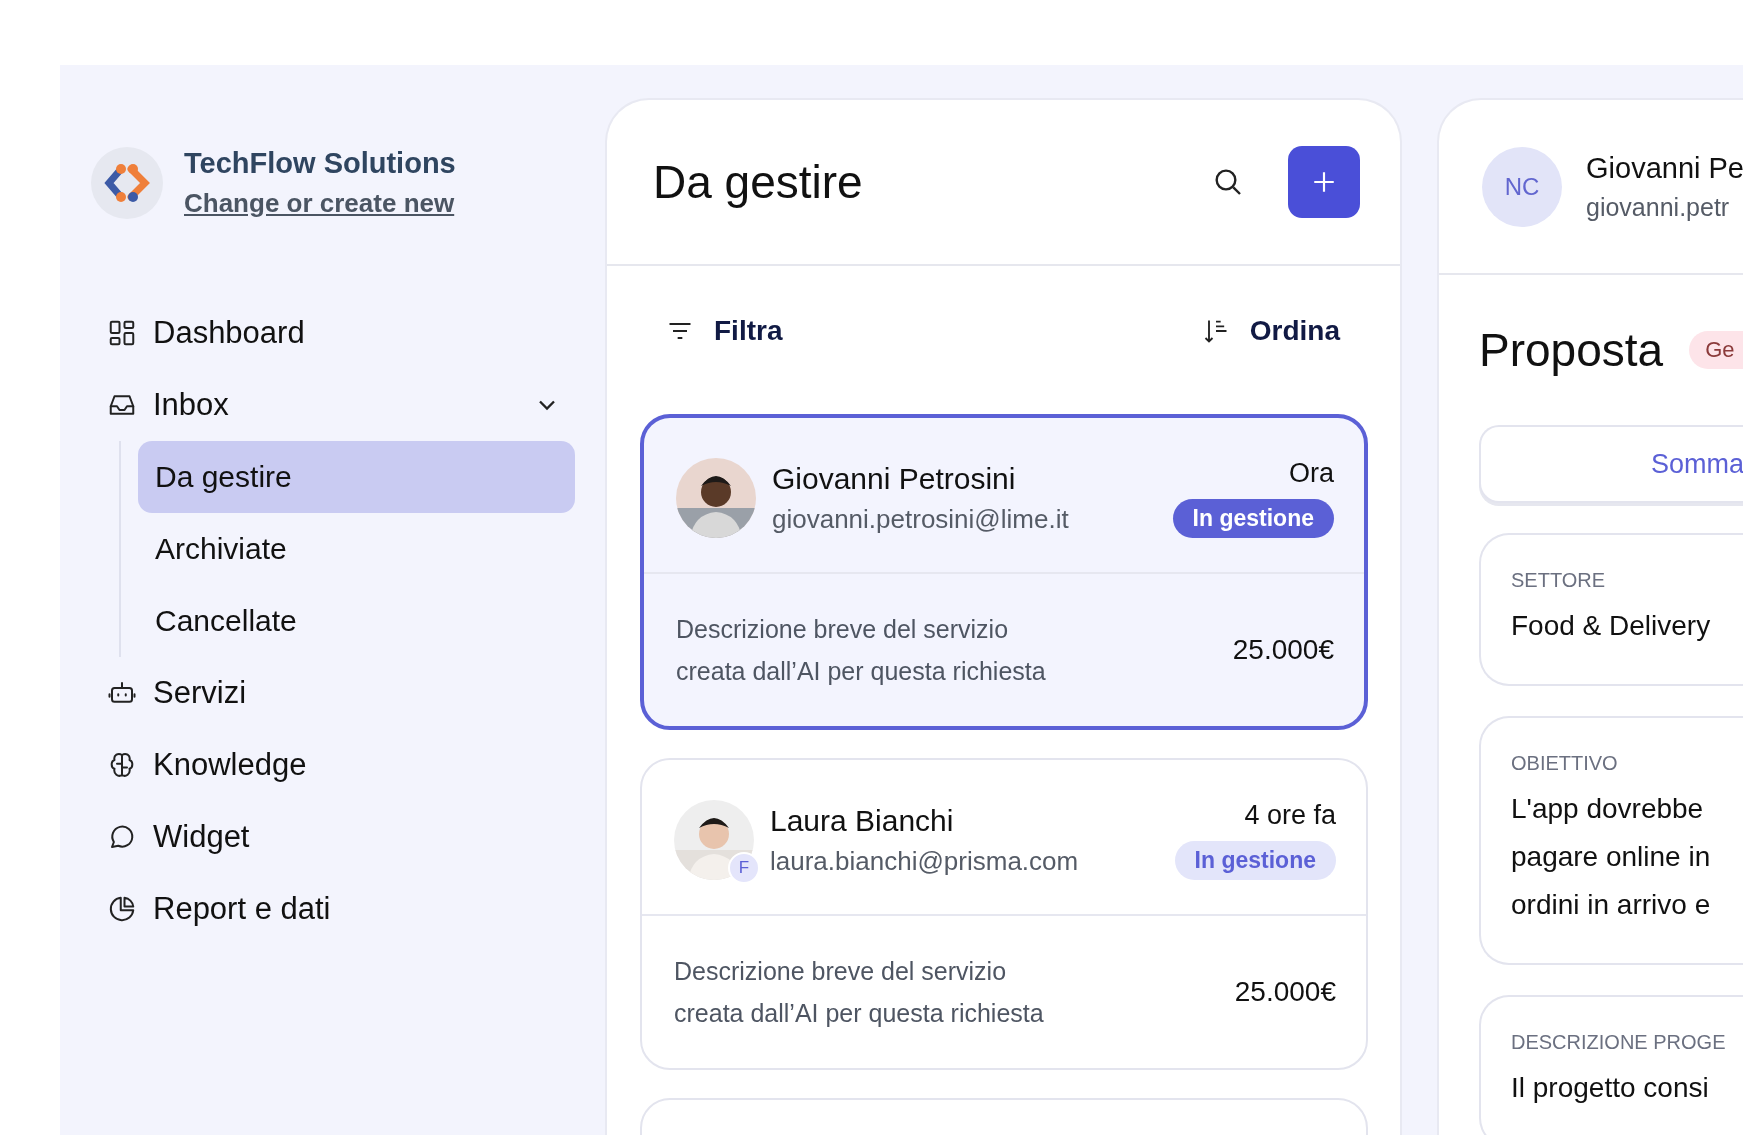 The image size is (1743, 1135). What do you see at coordinates (758, 182) in the screenshot?
I see `list-title: Da gestire` at bounding box center [758, 182].